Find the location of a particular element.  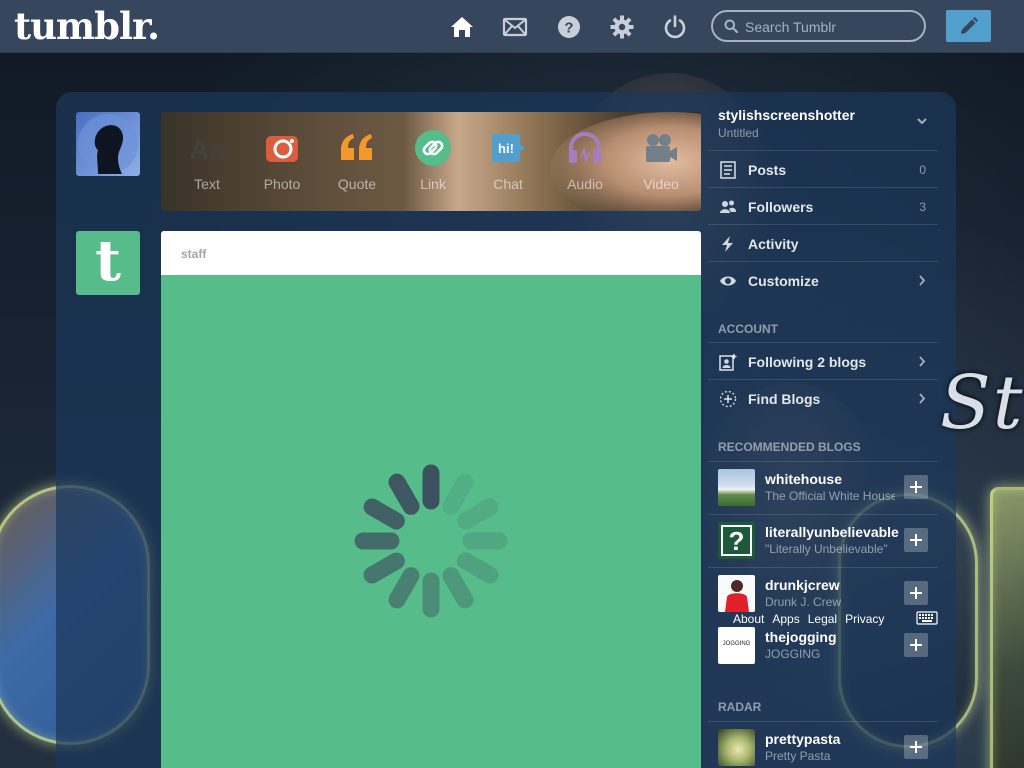

blog-avatar: ? is located at coordinates (736, 540).